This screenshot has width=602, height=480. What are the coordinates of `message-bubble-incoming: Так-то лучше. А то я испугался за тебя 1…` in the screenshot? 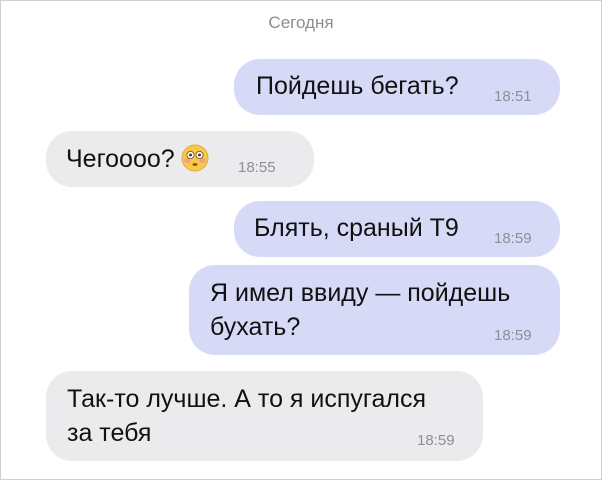 It's located at (264, 416).